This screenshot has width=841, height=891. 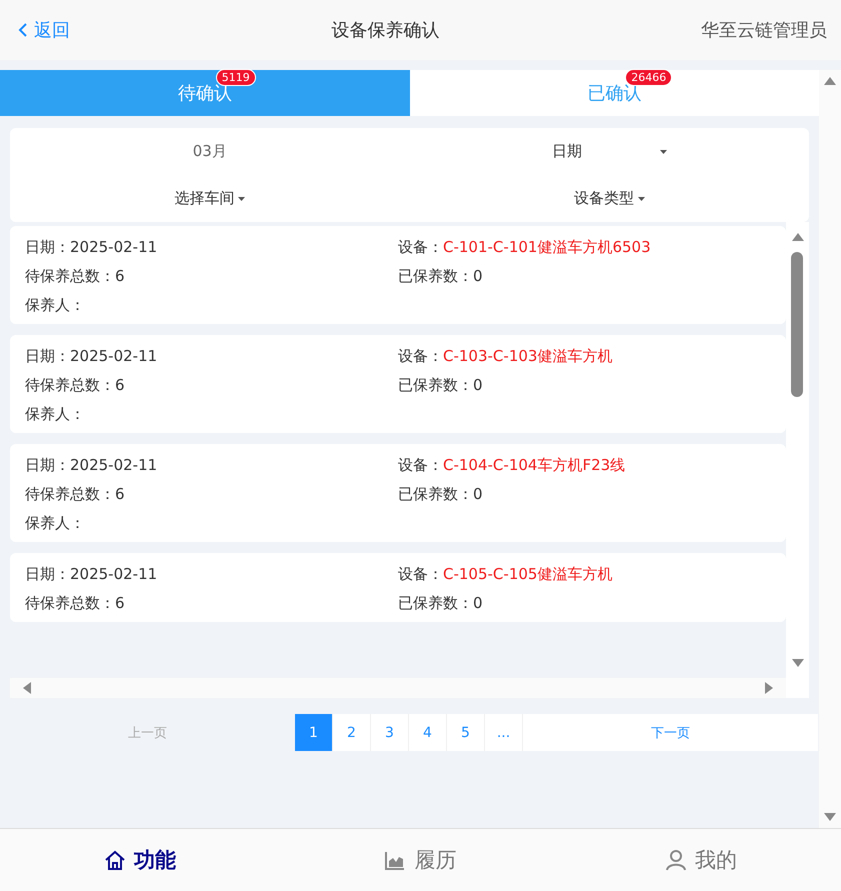 I want to click on page-button: 3, so click(x=390, y=732).